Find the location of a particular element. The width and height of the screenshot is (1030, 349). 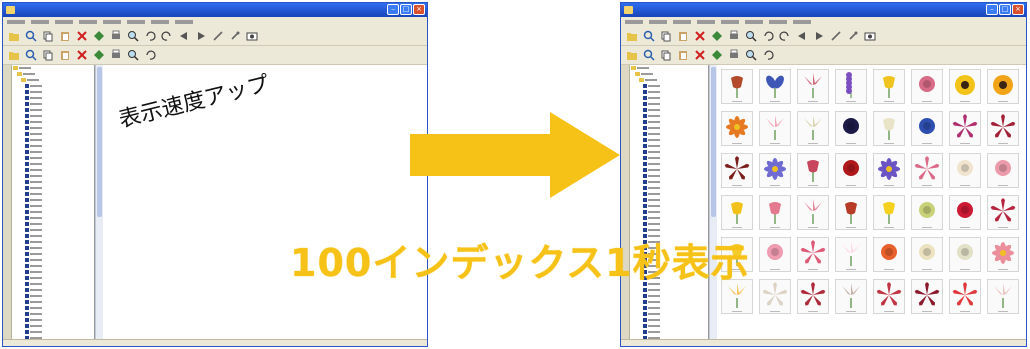

pen-icon is located at coordinates (218, 36).